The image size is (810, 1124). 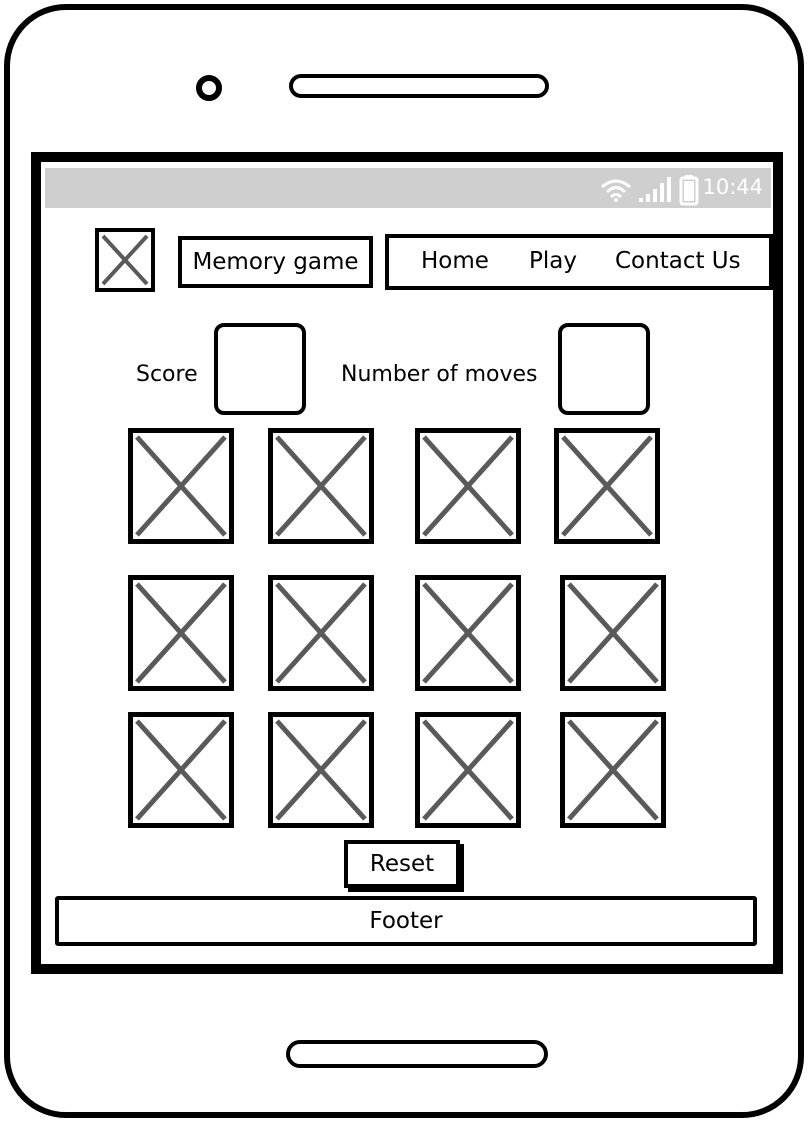 I want to click on logo-image-placeholder, so click(x=125, y=260).